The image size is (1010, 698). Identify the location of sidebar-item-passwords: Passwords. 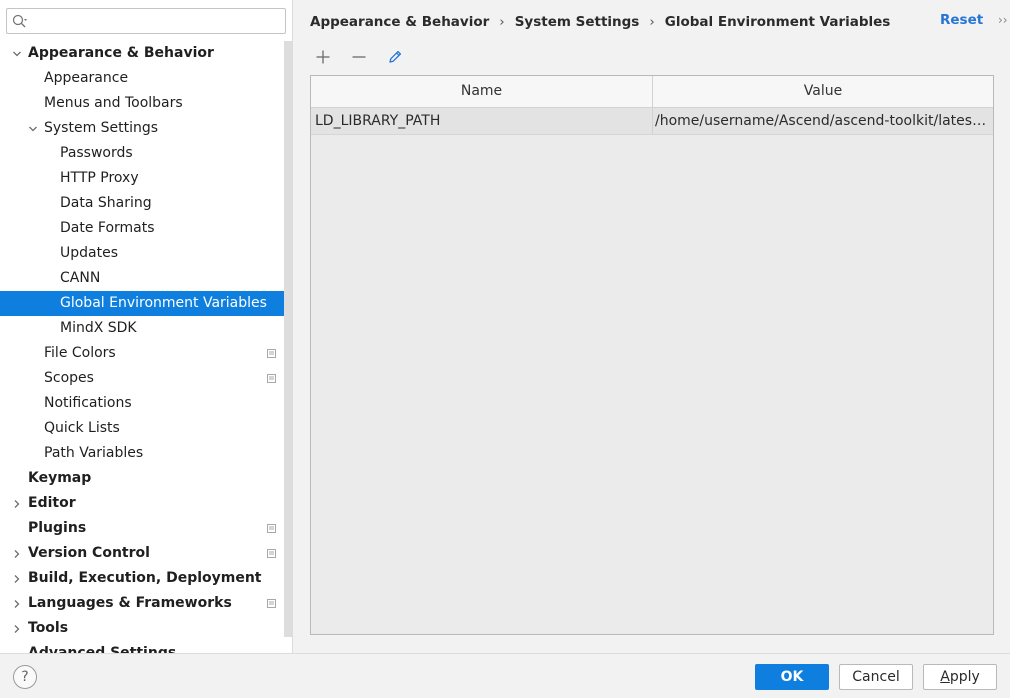
(146, 153).